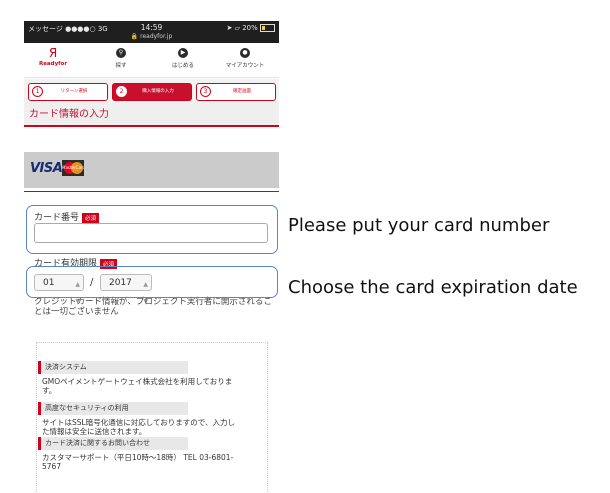  I want to click on top-nav: Я Readyfor ⚲ 探す ▶ はじめる ● マイアカウント, so click(151, 60).